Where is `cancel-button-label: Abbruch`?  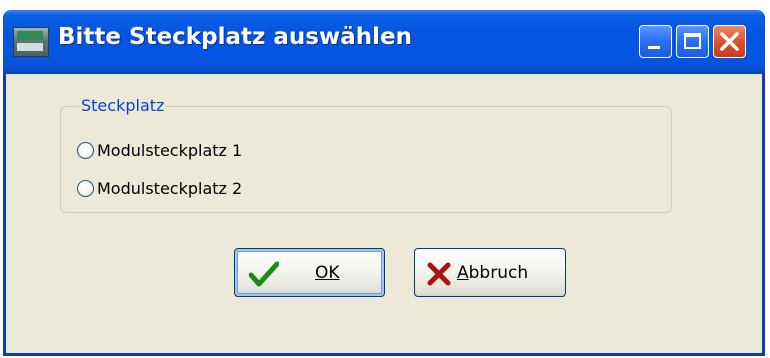 cancel-button-label: Abbruch is located at coordinates (493, 273).